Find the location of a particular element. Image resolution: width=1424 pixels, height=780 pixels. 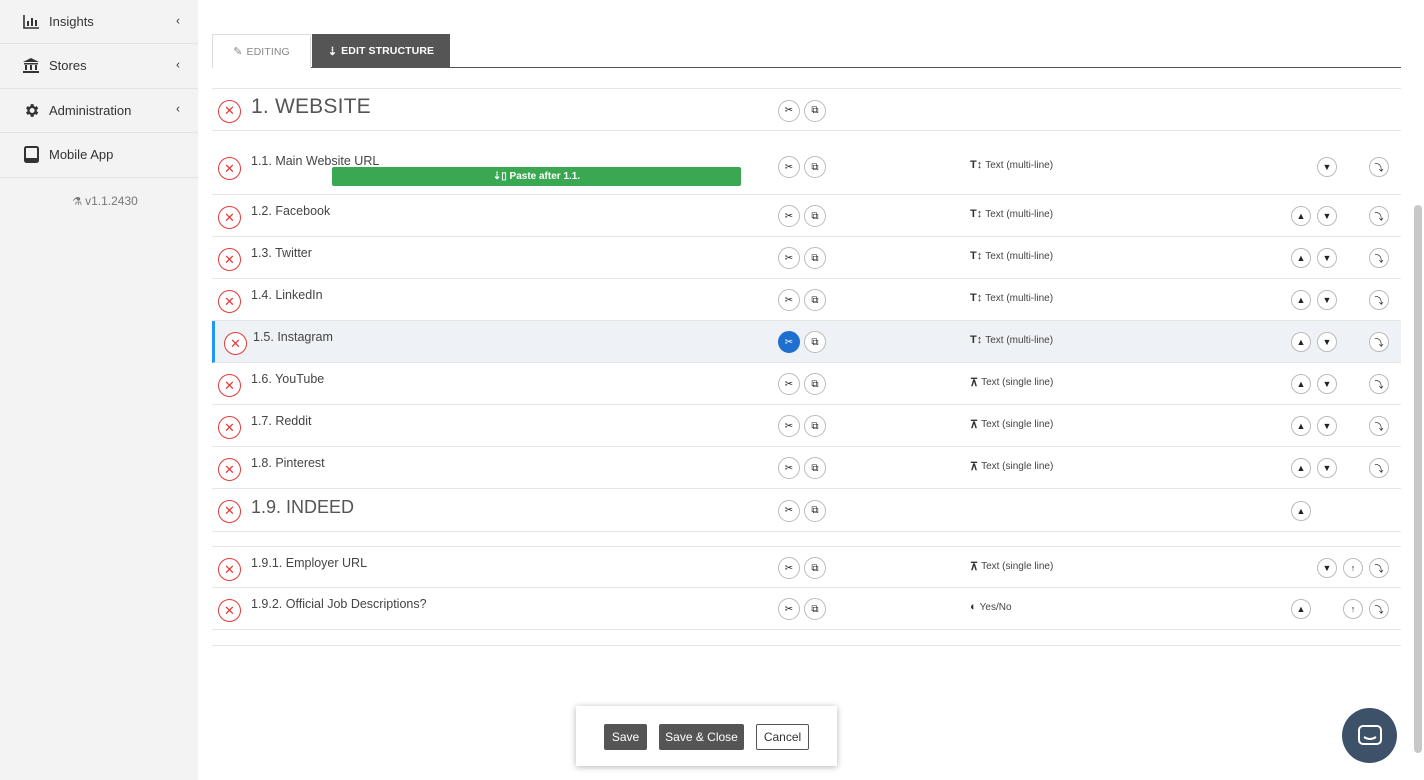

question-row: ✕ 1.2. Facebook ✂ ⧉ T↕ Text (multi-line) ▲ ▼ ⤵ is located at coordinates (806, 216).